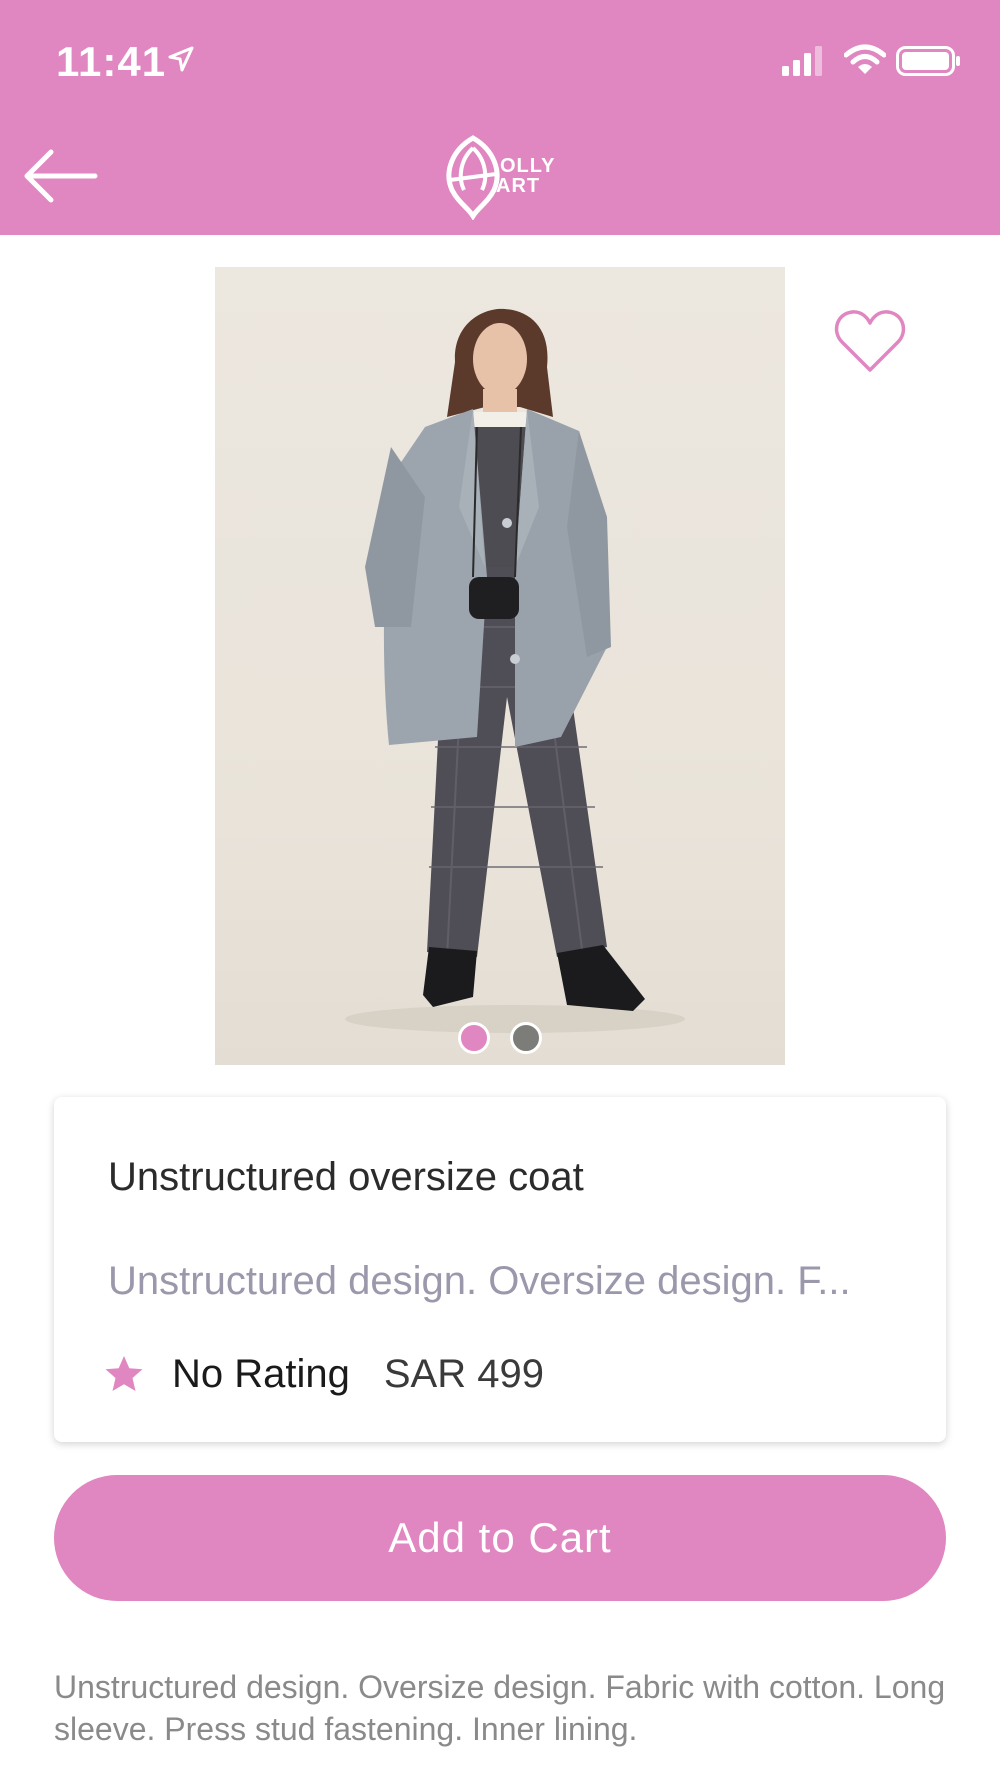 The image size is (1000, 1778). I want to click on rating-price-row: No Rating SAR 499, so click(324, 1374).